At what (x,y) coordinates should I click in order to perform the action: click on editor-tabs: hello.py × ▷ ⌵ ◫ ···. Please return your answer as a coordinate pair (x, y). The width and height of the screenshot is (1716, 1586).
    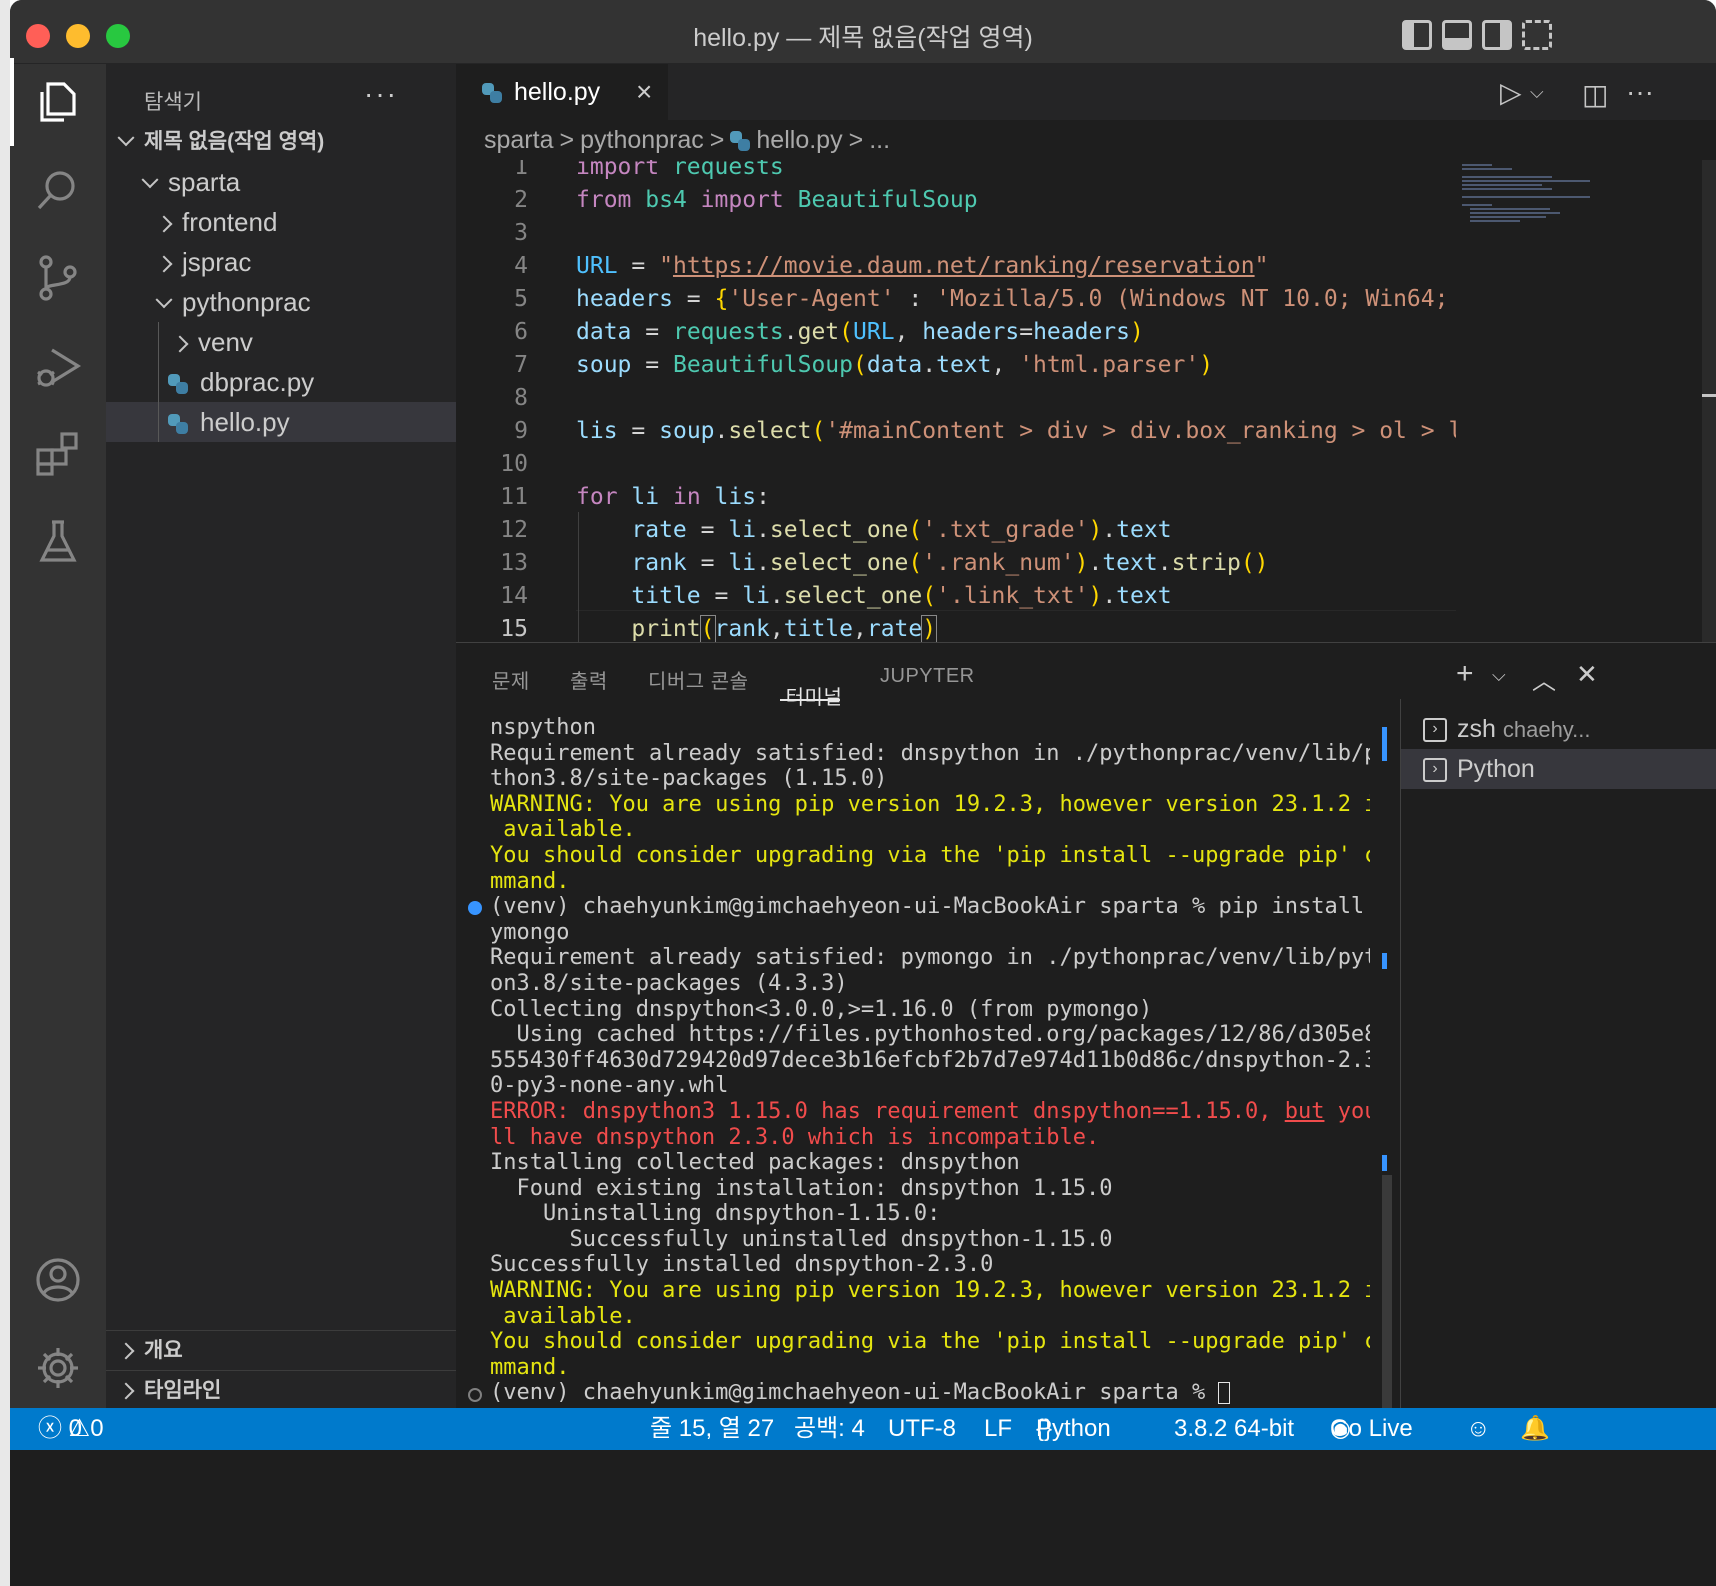
    Looking at the image, I should click on (1086, 92).